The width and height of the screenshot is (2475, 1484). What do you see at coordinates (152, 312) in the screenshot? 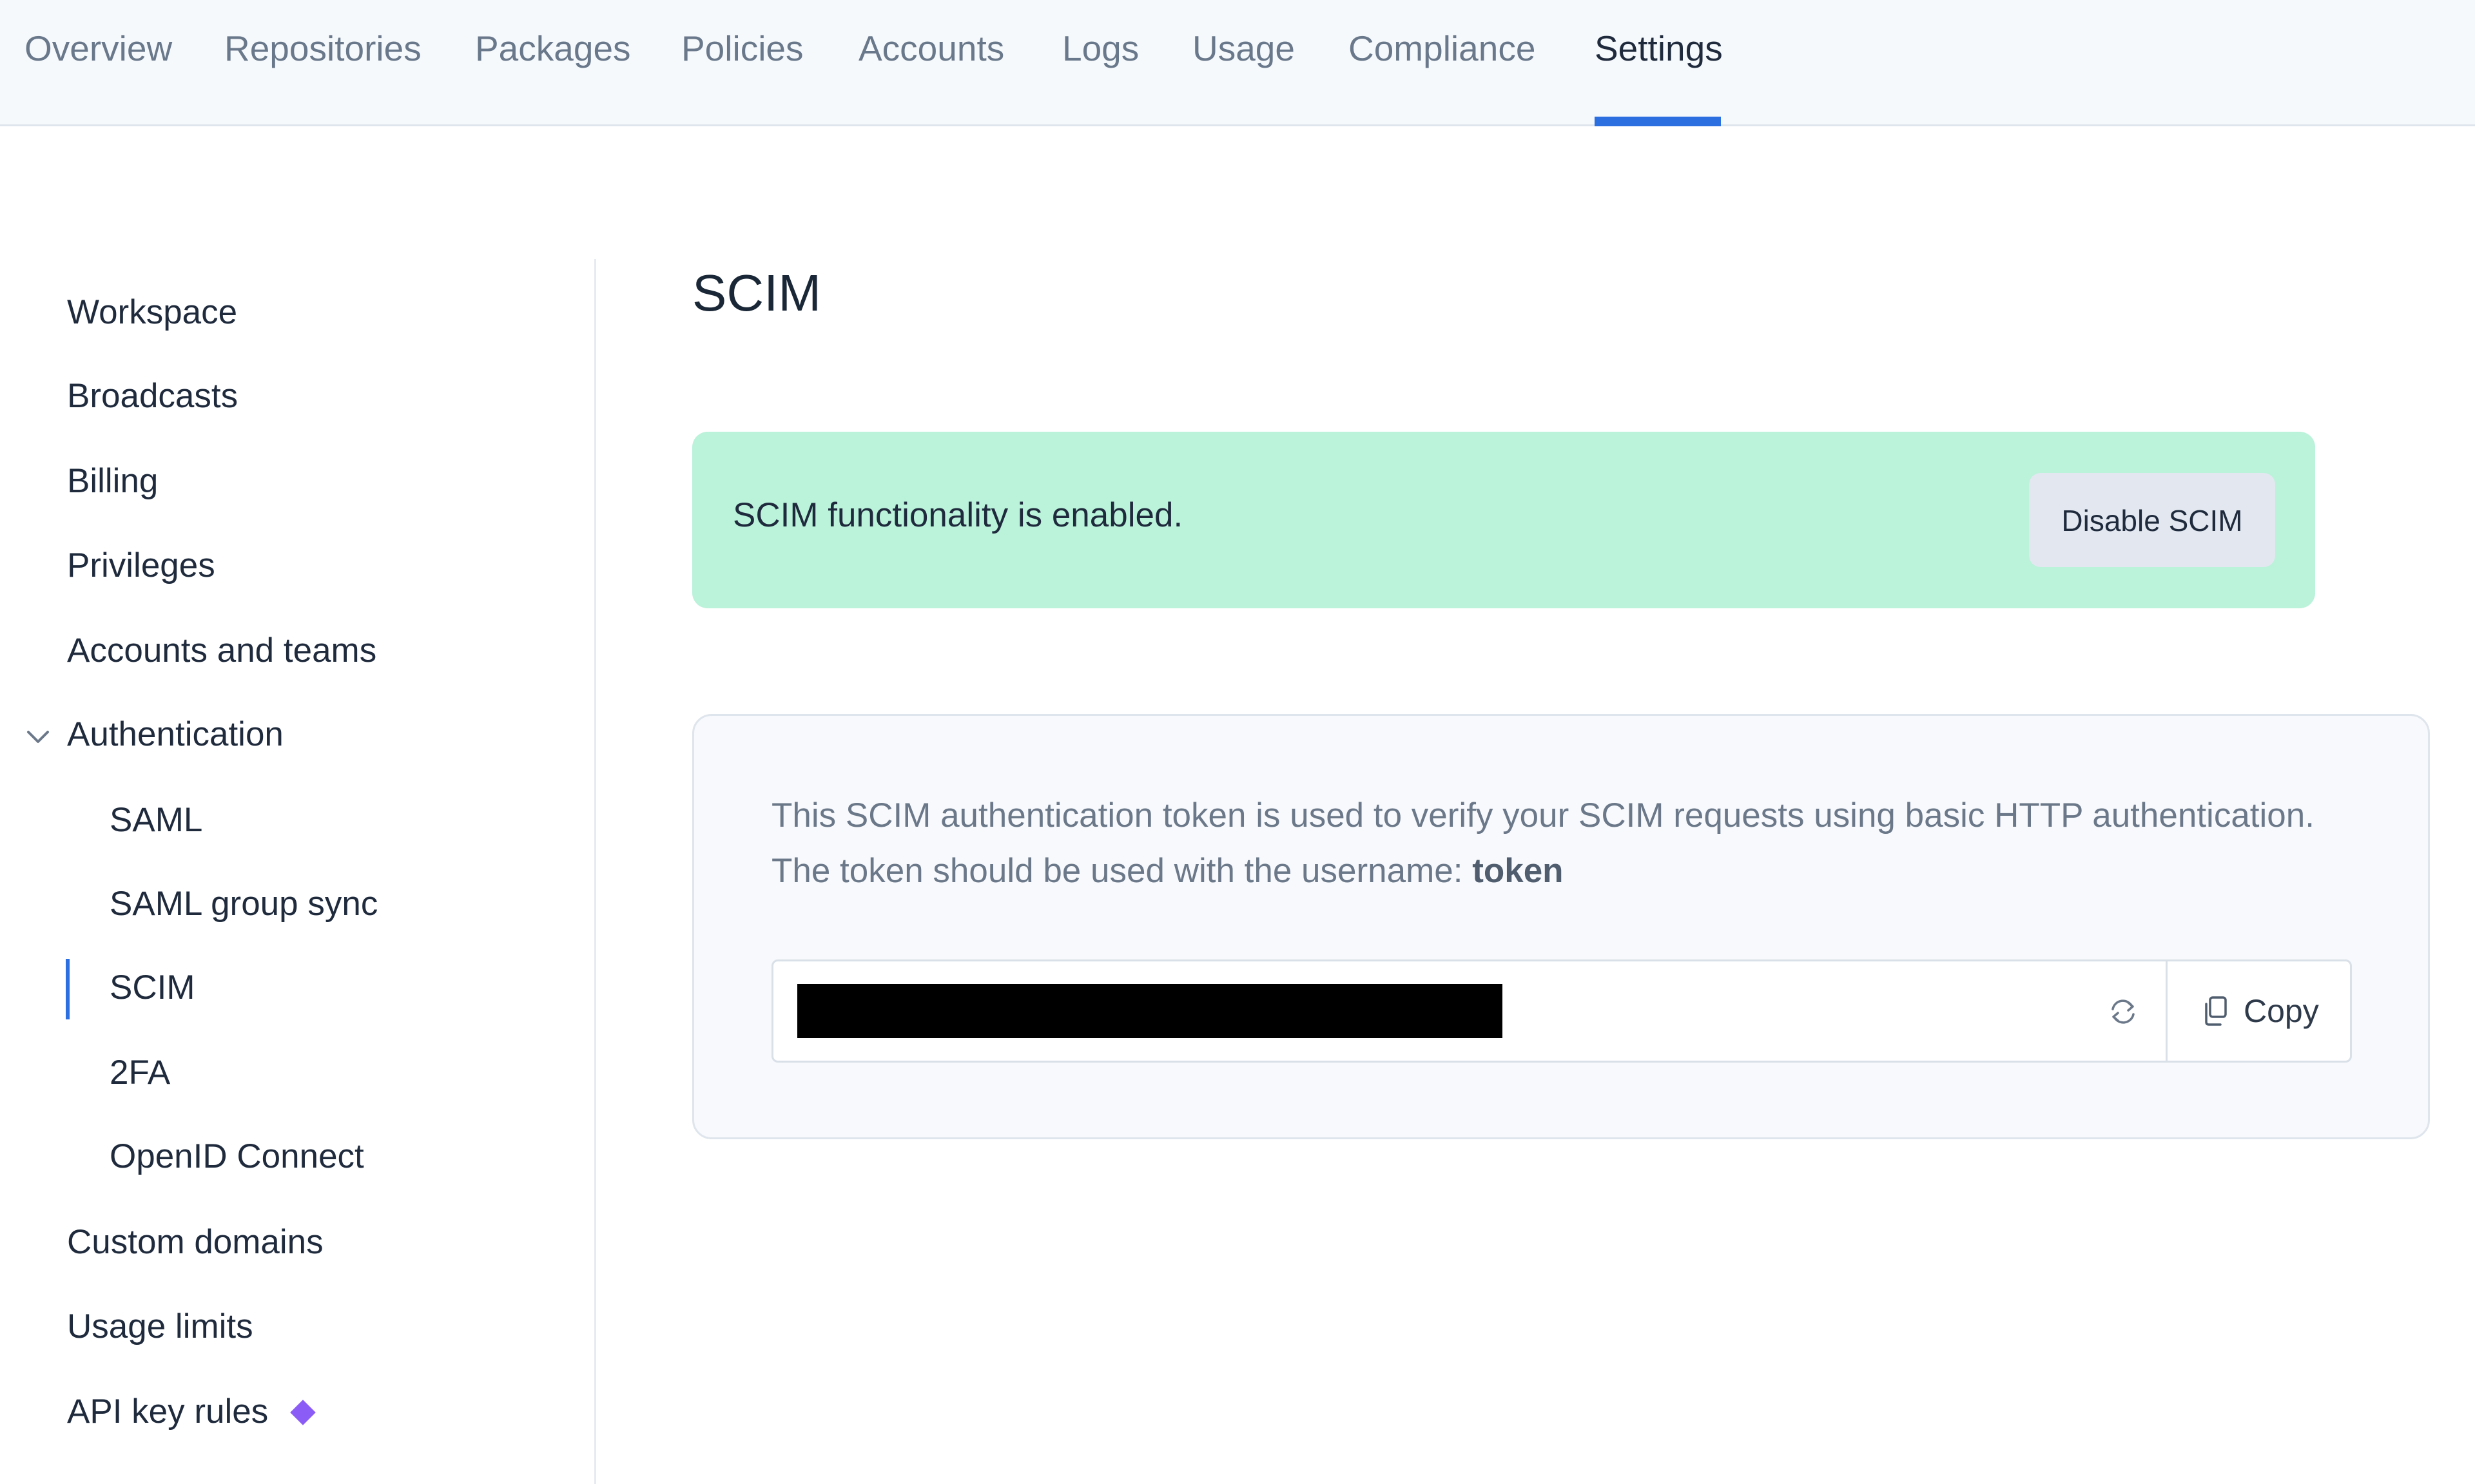
I see `sidebar-item-workspace: Workspace` at bounding box center [152, 312].